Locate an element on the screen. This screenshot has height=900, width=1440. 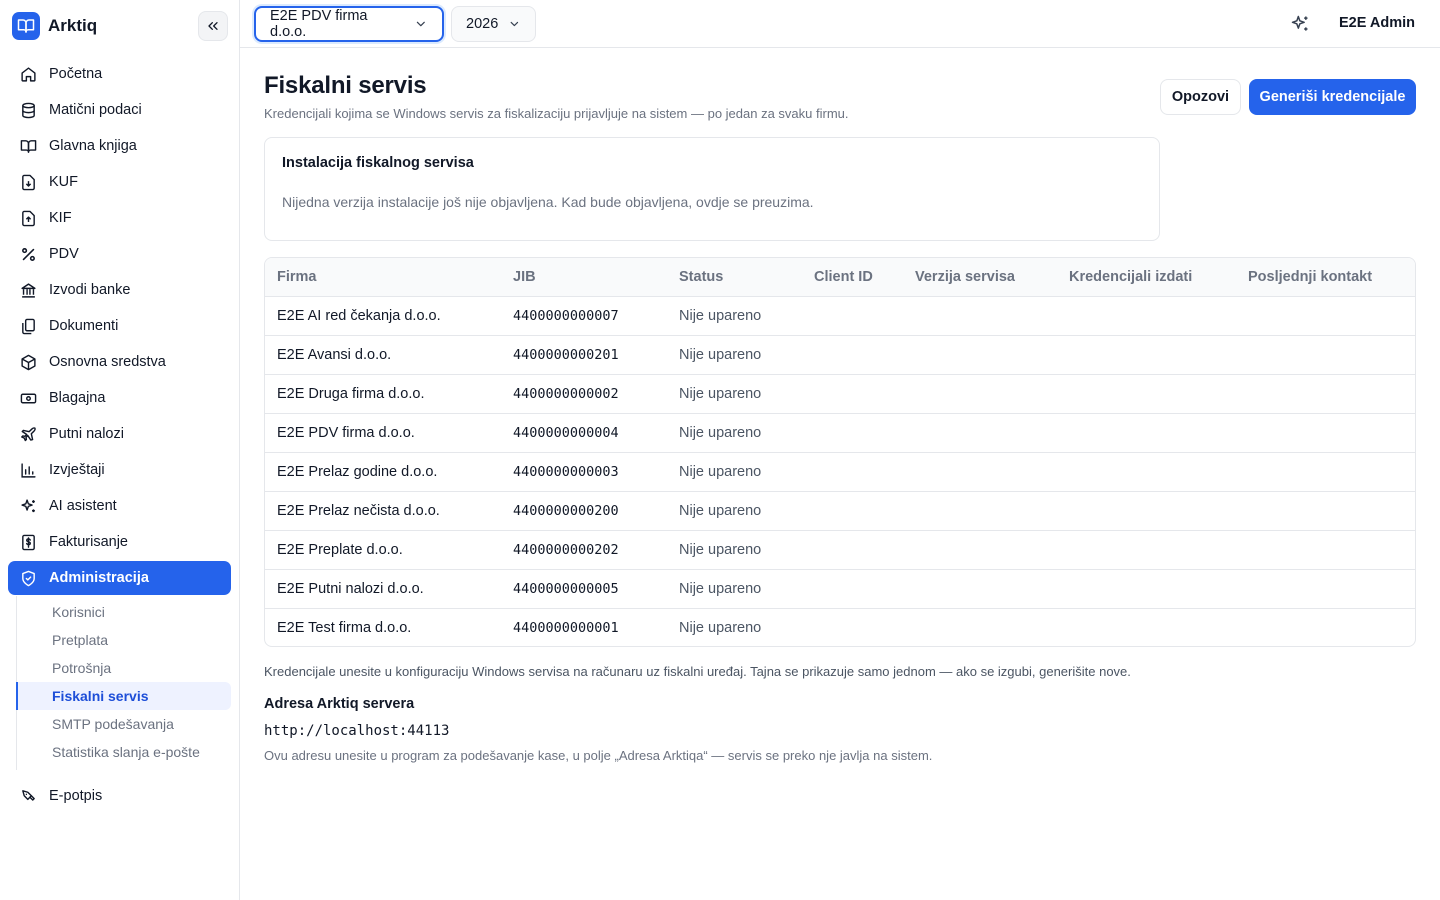
sidebar-item-izvjestaji: Izvještaji is located at coordinates (119, 470).